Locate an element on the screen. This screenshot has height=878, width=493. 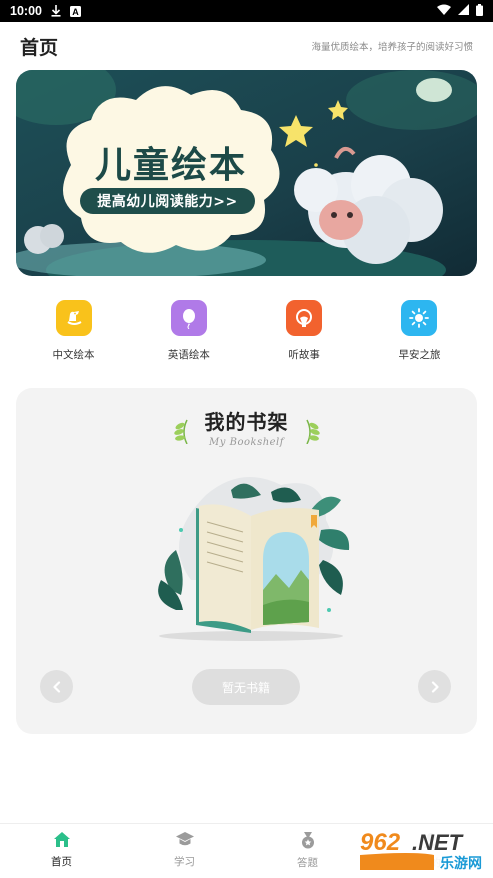
bookshelf-subtitle: My Bookshelf is located at coordinates (246, 442).